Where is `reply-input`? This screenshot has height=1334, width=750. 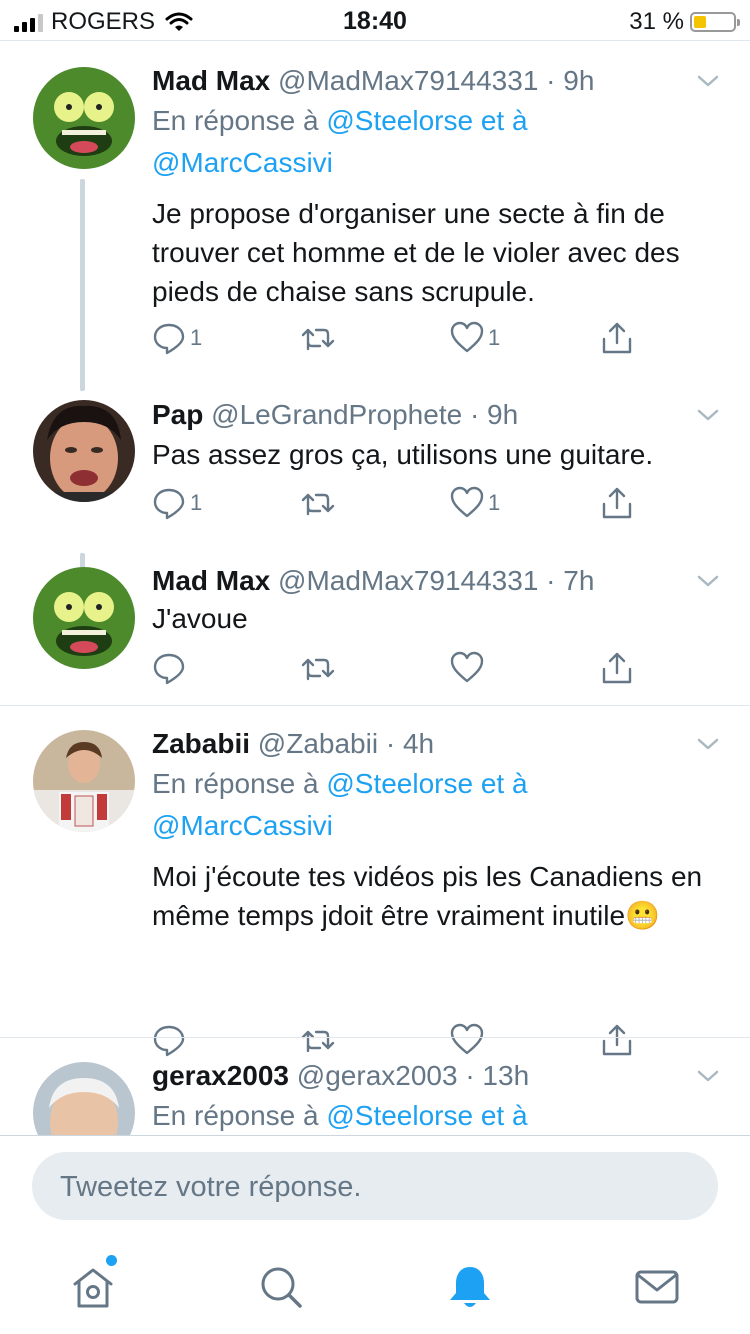
reply-input is located at coordinates (375, 1187).